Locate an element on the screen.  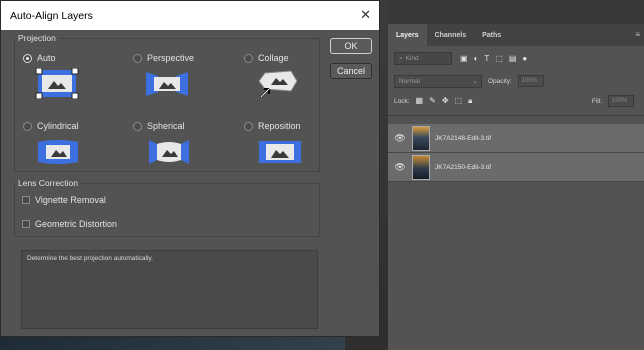
vignette-checkbox is located at coordinates (26, 200).